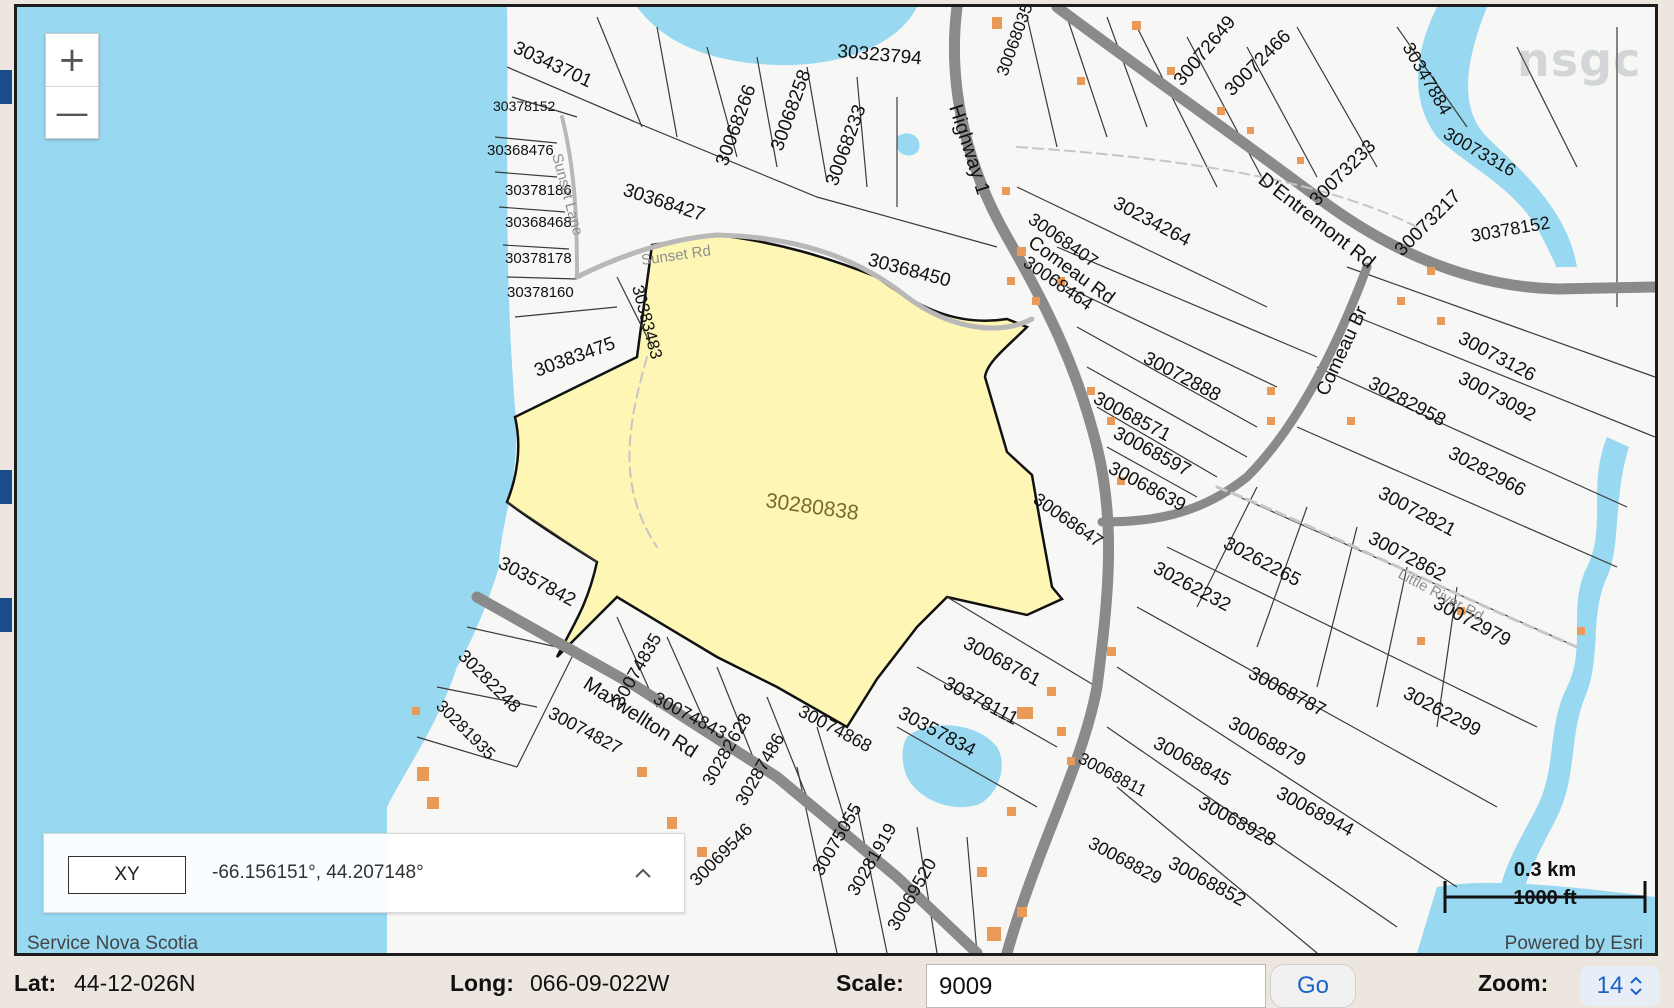  Describe the element at coordinates (540, 292) in the screenshot. I see `parcel-label: 30378160` at that location.